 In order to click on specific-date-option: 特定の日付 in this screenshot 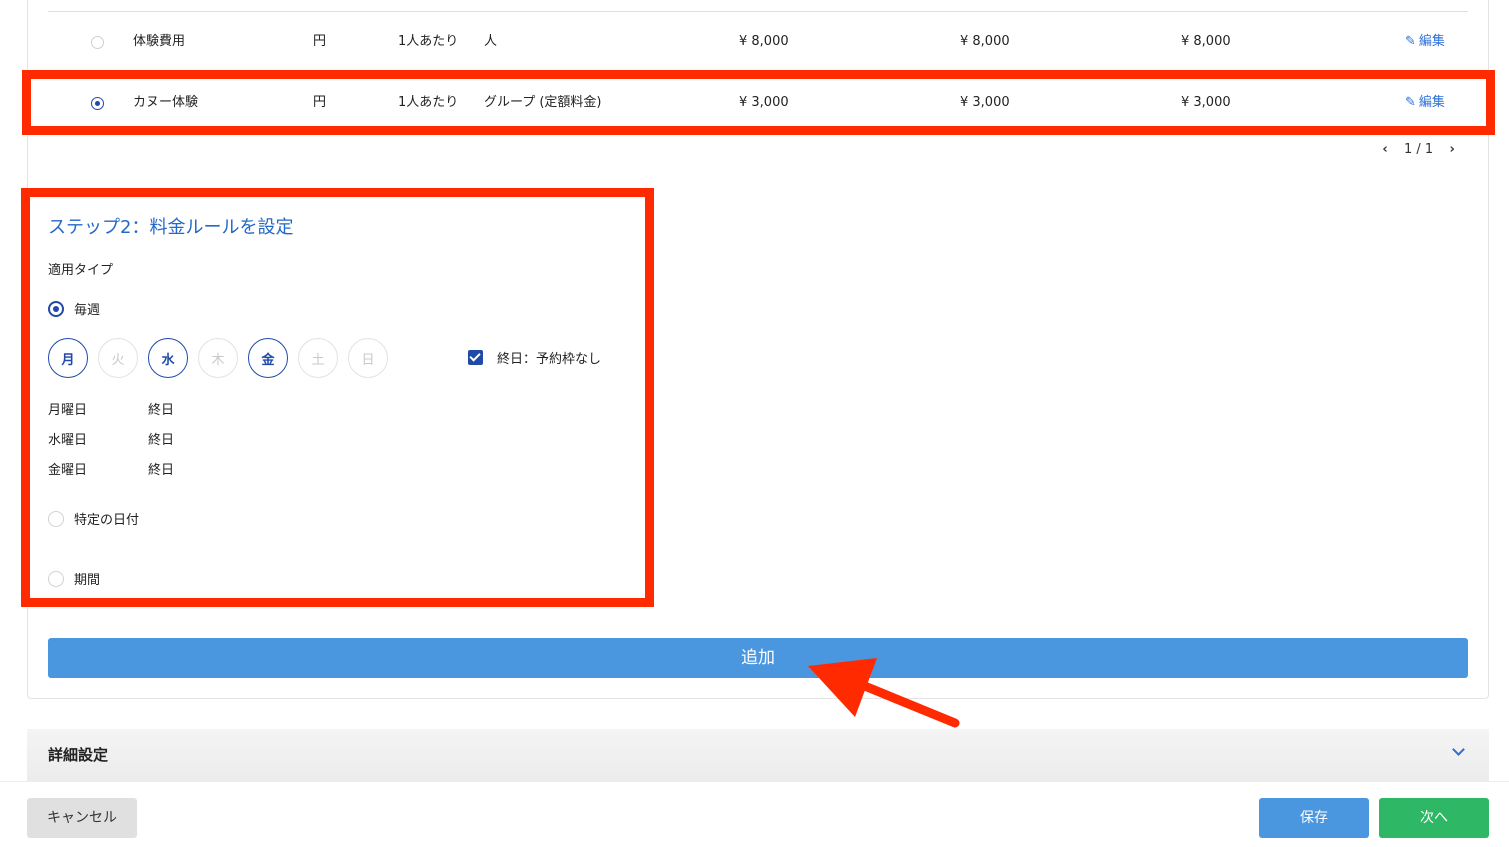, I will do `click(93, 518)`.